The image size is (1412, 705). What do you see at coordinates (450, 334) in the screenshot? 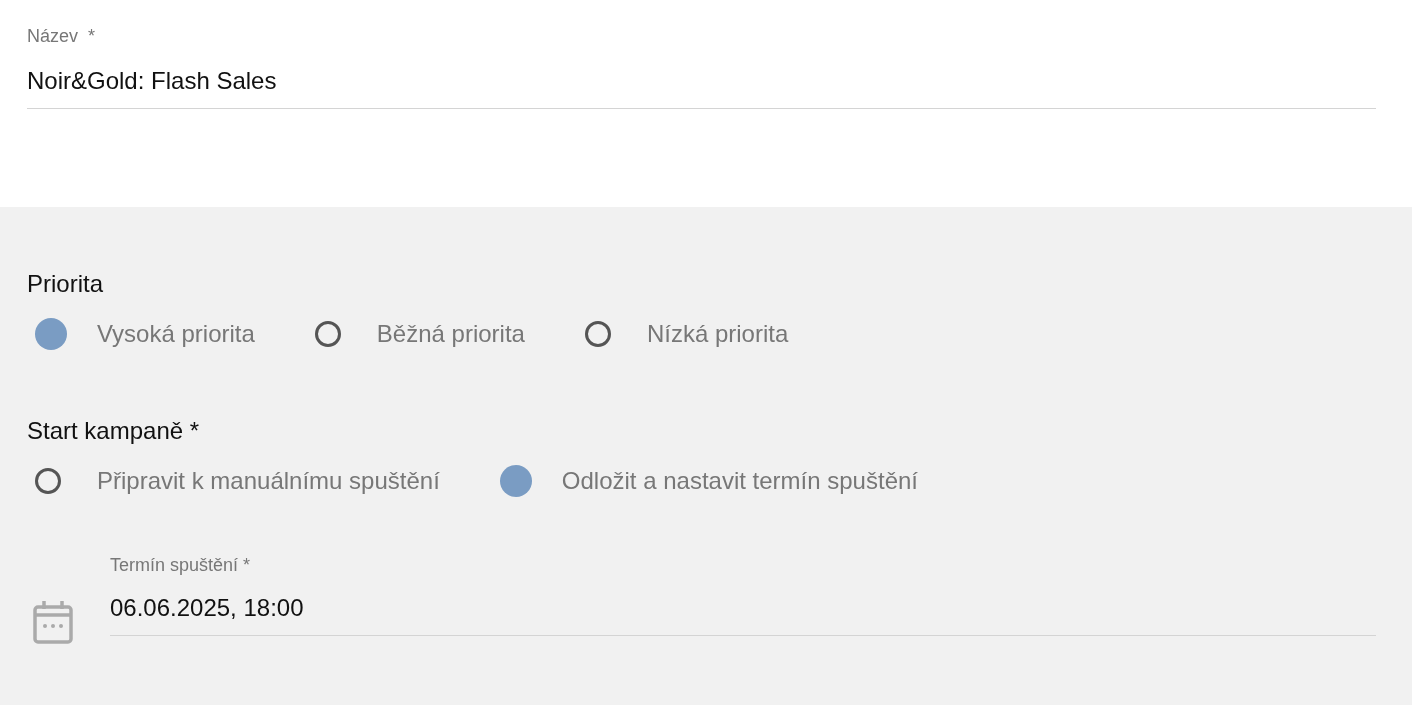
I see `radio-label: Běžná priorita` at bounding box center [450, 334].